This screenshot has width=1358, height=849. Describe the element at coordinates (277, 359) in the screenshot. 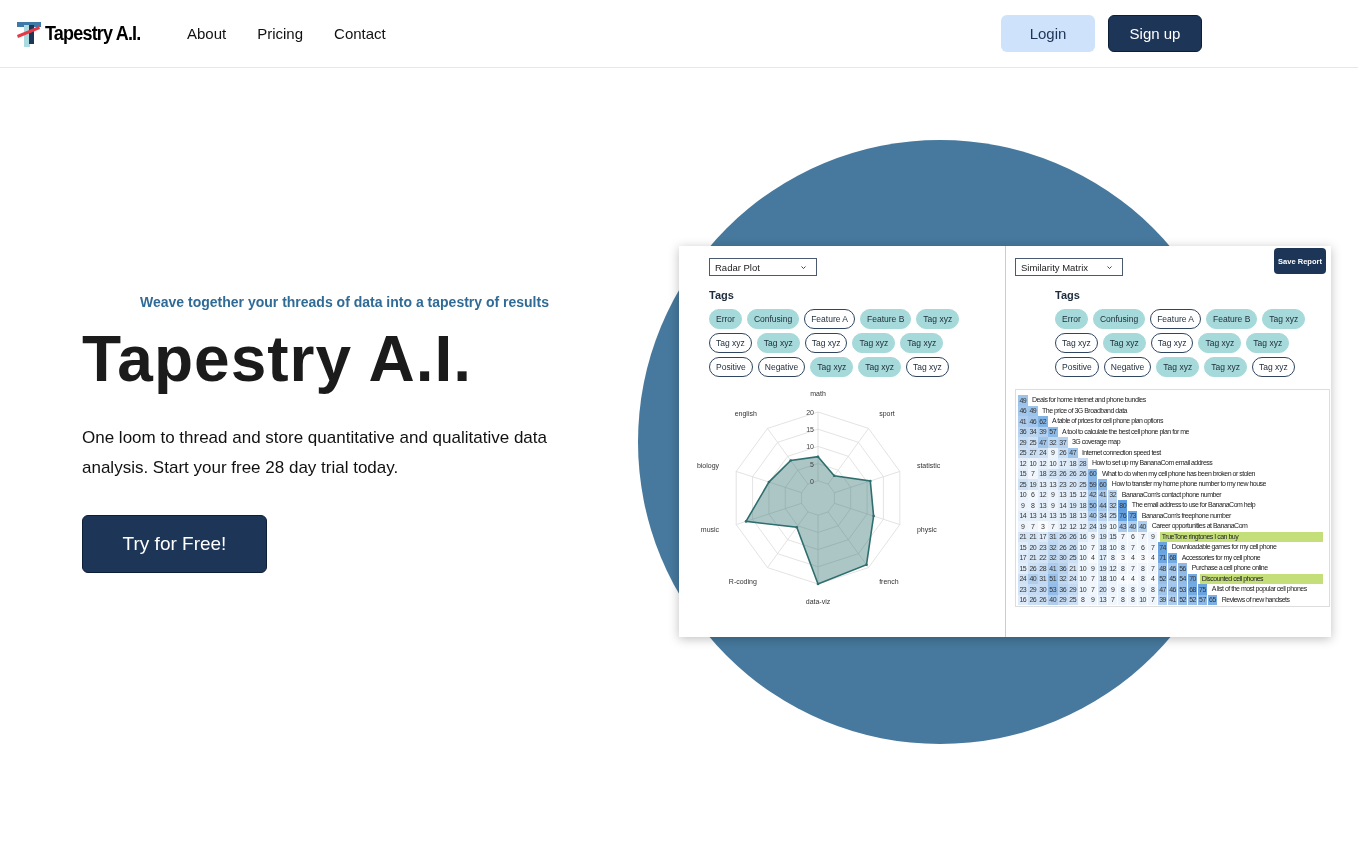

I see `hero-title: Tapestry A.I.` at that location.